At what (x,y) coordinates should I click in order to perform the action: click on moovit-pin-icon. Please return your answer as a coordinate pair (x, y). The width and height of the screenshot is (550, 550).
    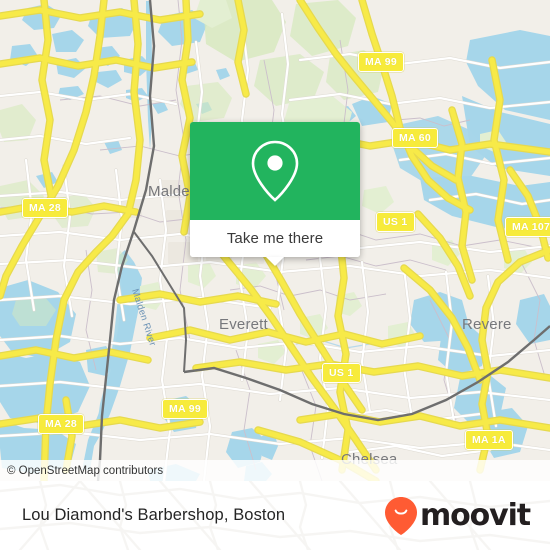
    Looking at the image, I should click on (400, 515).